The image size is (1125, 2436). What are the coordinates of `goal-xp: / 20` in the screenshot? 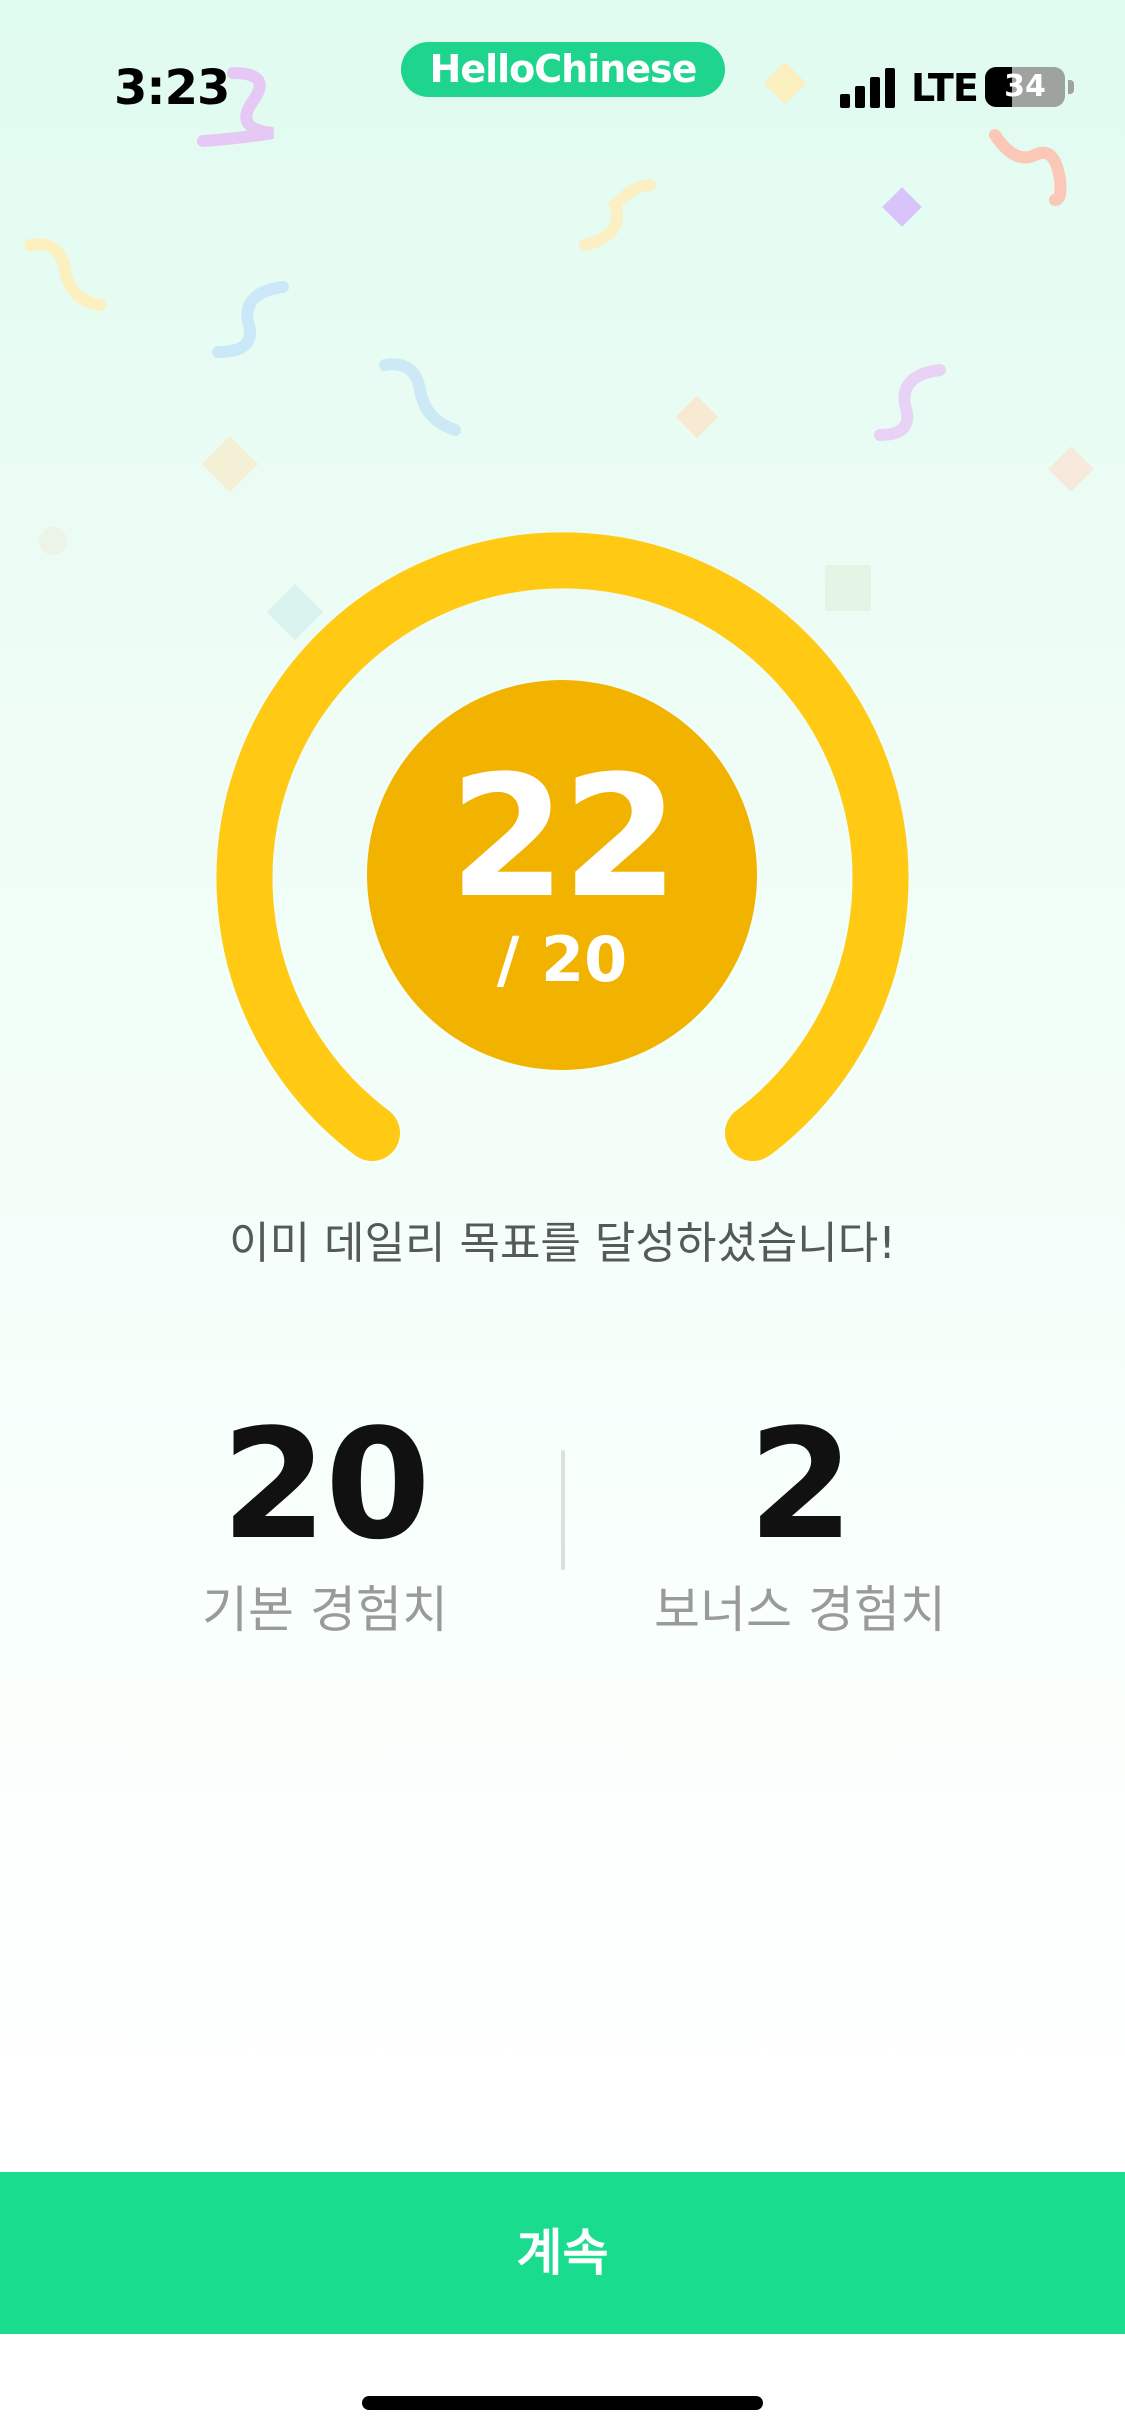 It's located at (562, 959).